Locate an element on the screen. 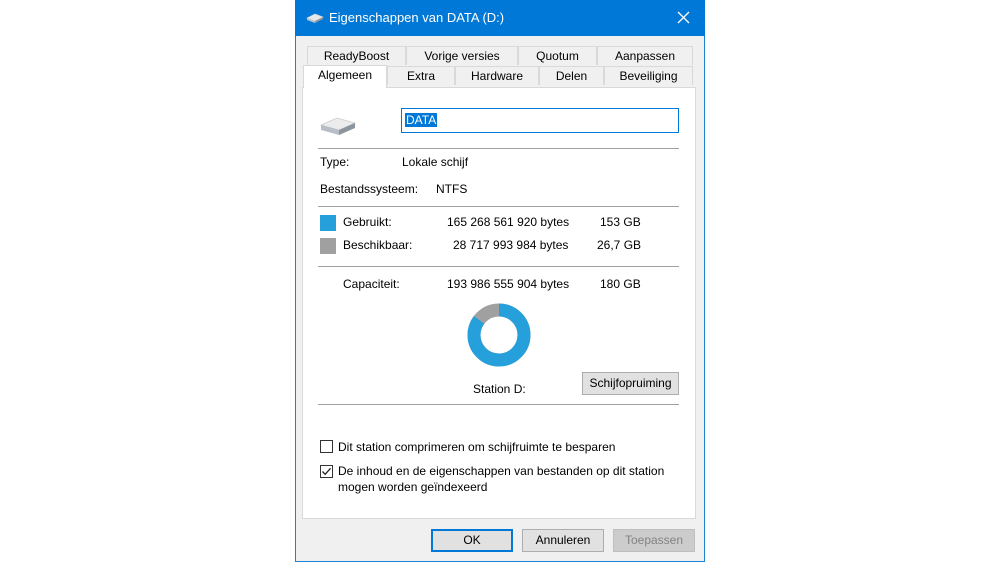  tab-security: Beveiliging is located at coordinates (648, 75).